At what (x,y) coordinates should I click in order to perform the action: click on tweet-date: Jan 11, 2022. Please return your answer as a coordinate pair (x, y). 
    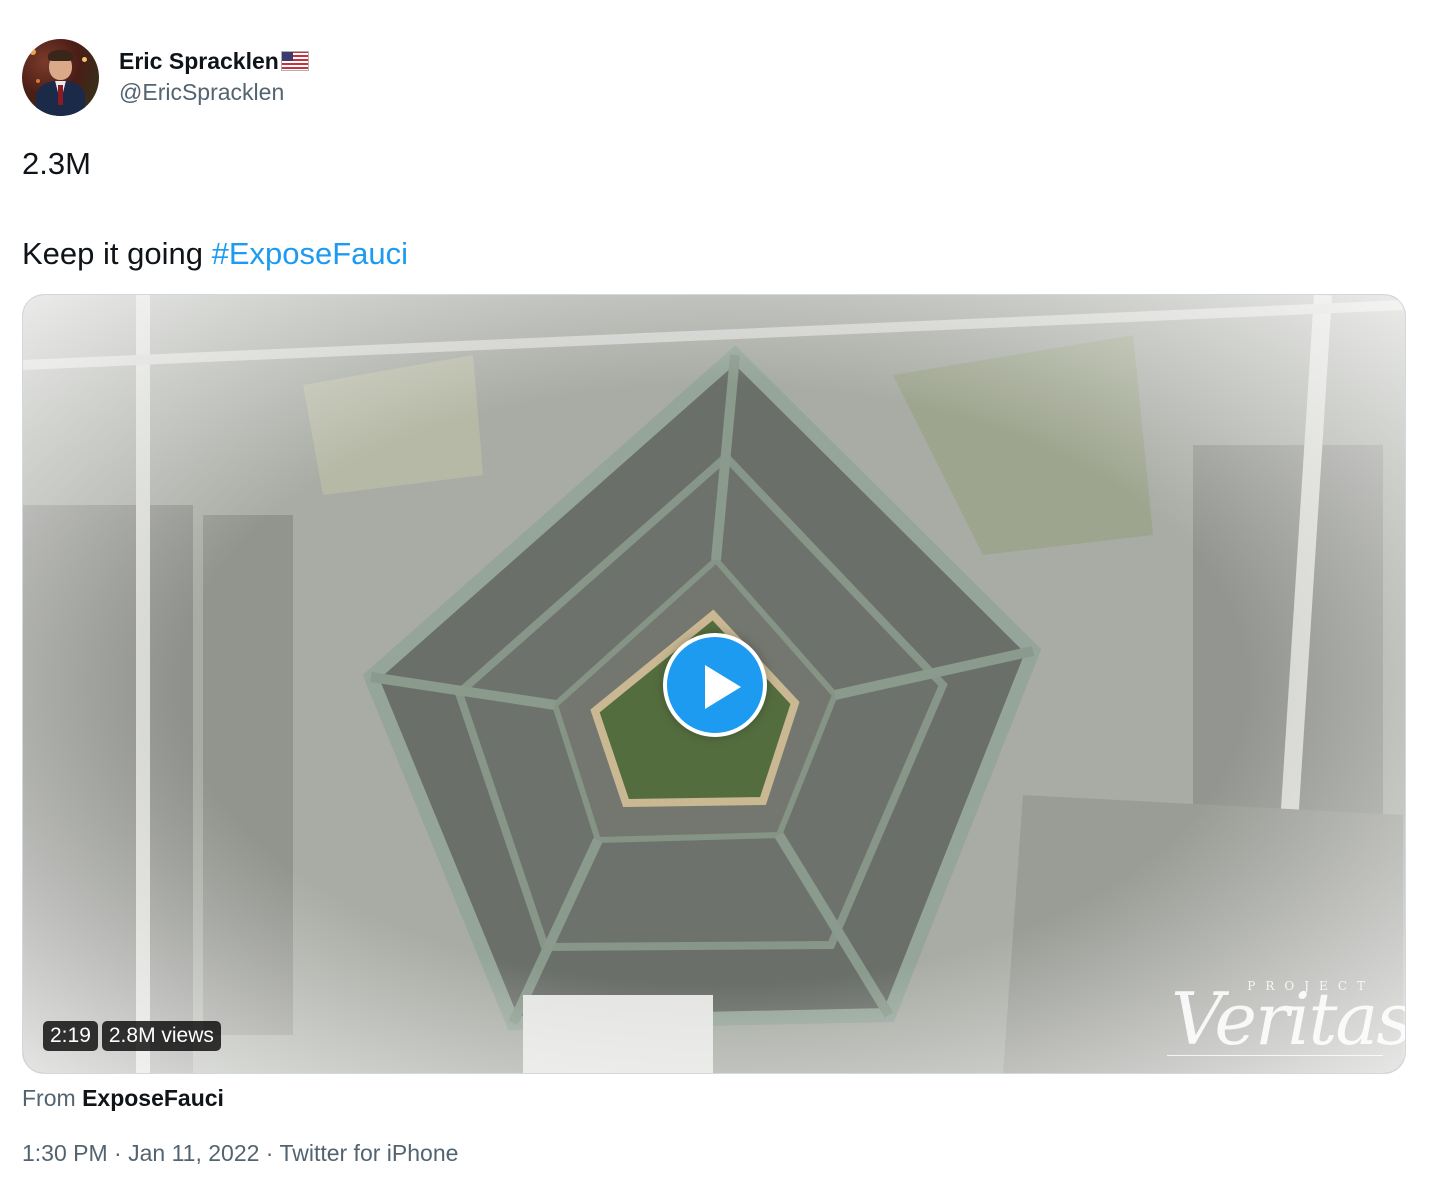
    Looking at the image, I should click on (193, 1153).